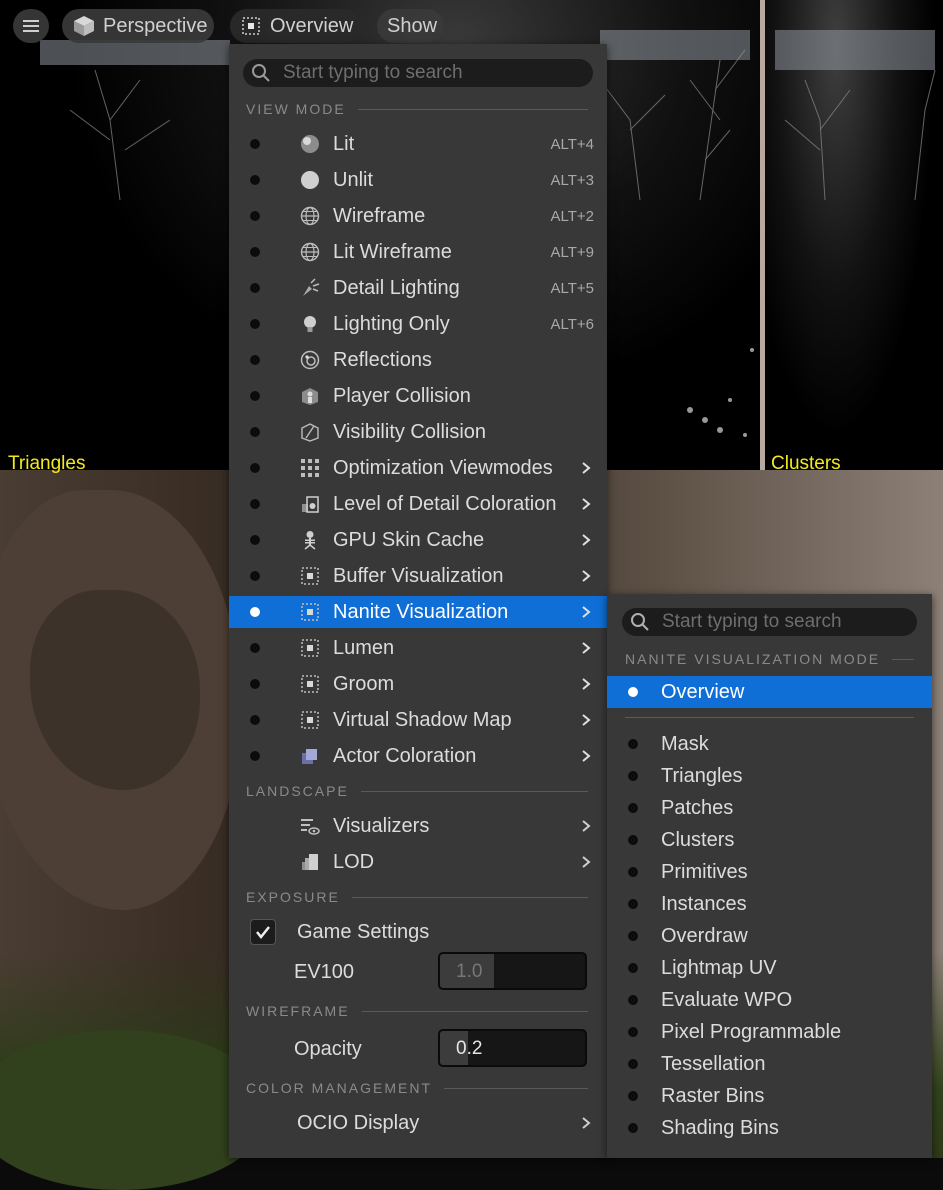 This screenshot has width=943, height=1190. I want to click on section-label: EXPOSURE, so click(293, 897).